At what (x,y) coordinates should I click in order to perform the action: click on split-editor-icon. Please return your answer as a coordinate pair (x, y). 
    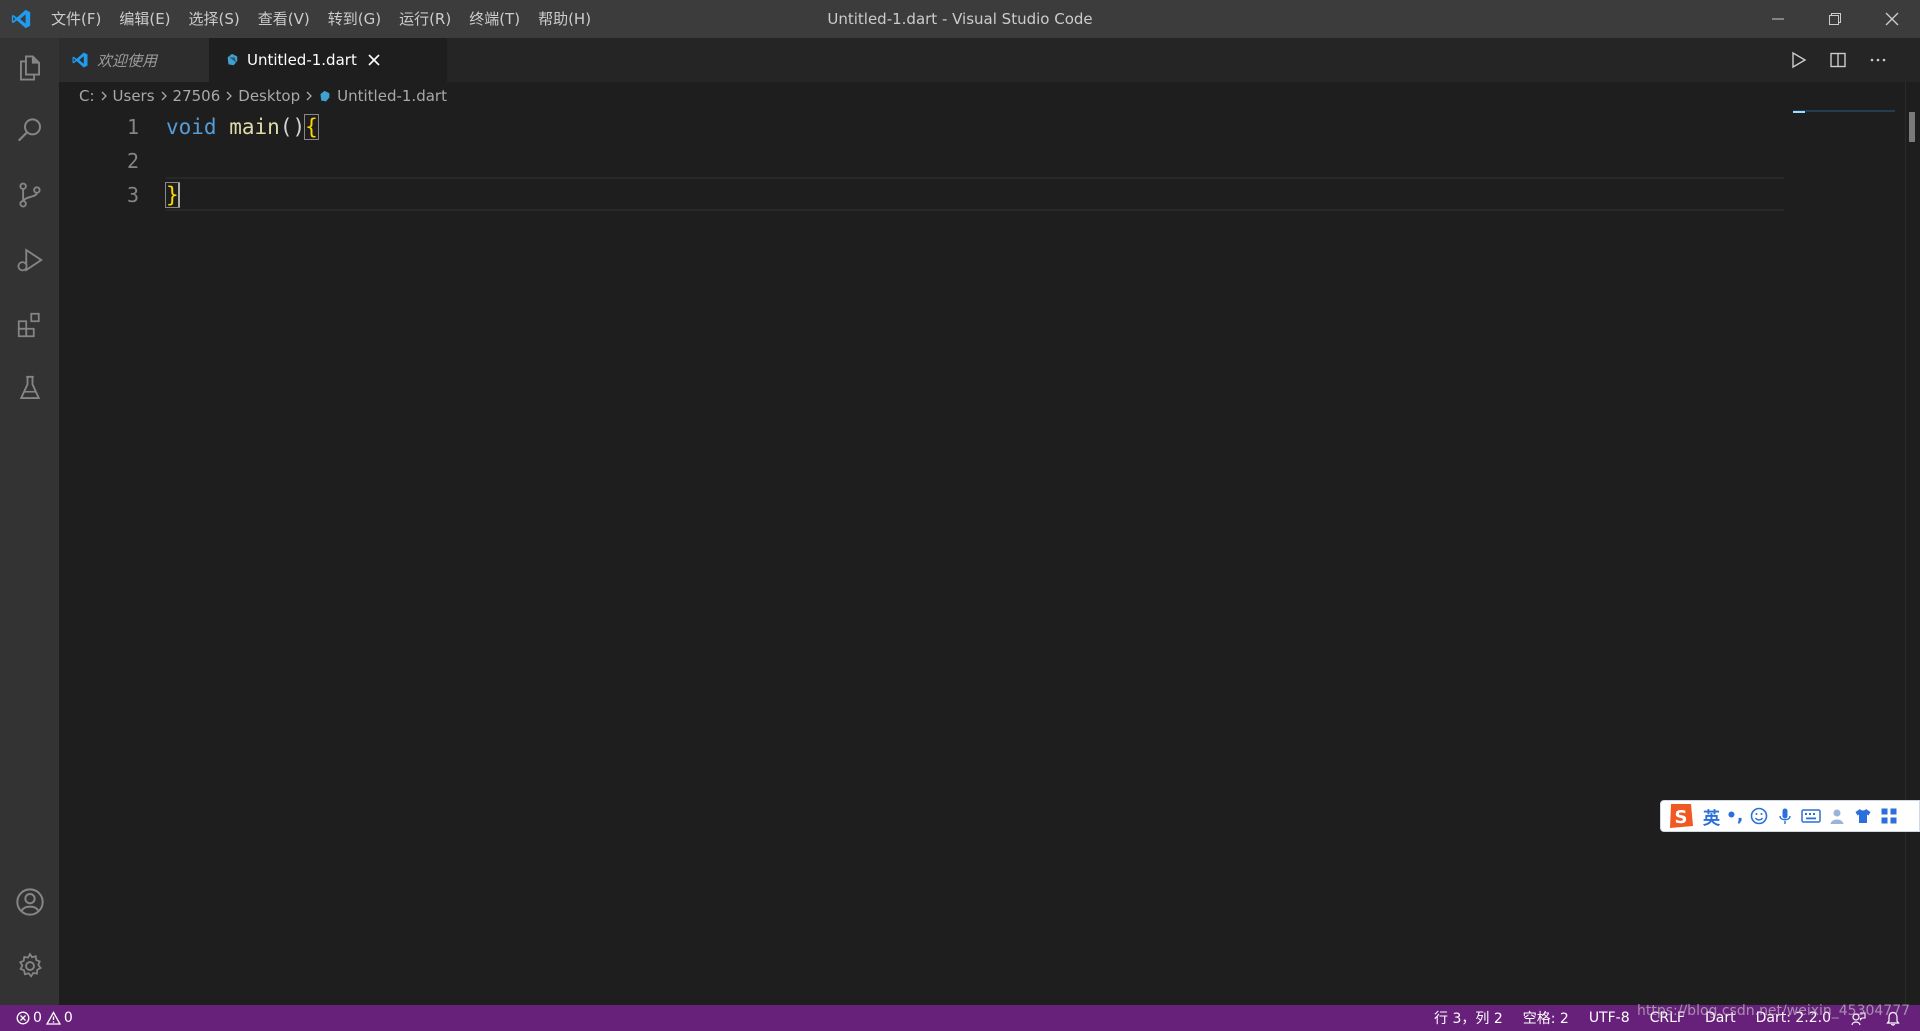
    Looking at the image, I should click on (1838, 60).